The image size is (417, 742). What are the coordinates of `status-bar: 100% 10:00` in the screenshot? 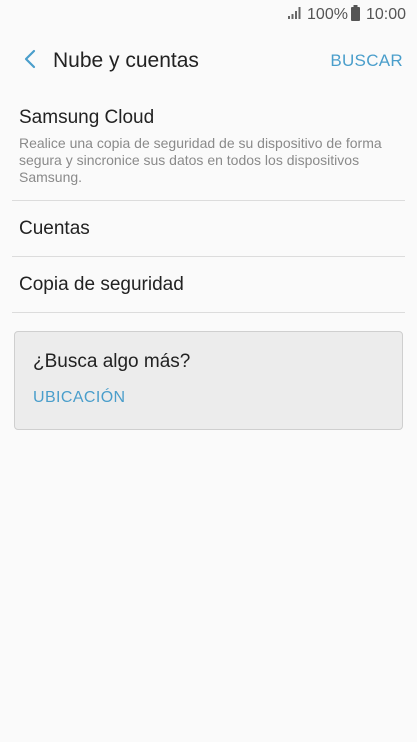 It's located at (208, 15).